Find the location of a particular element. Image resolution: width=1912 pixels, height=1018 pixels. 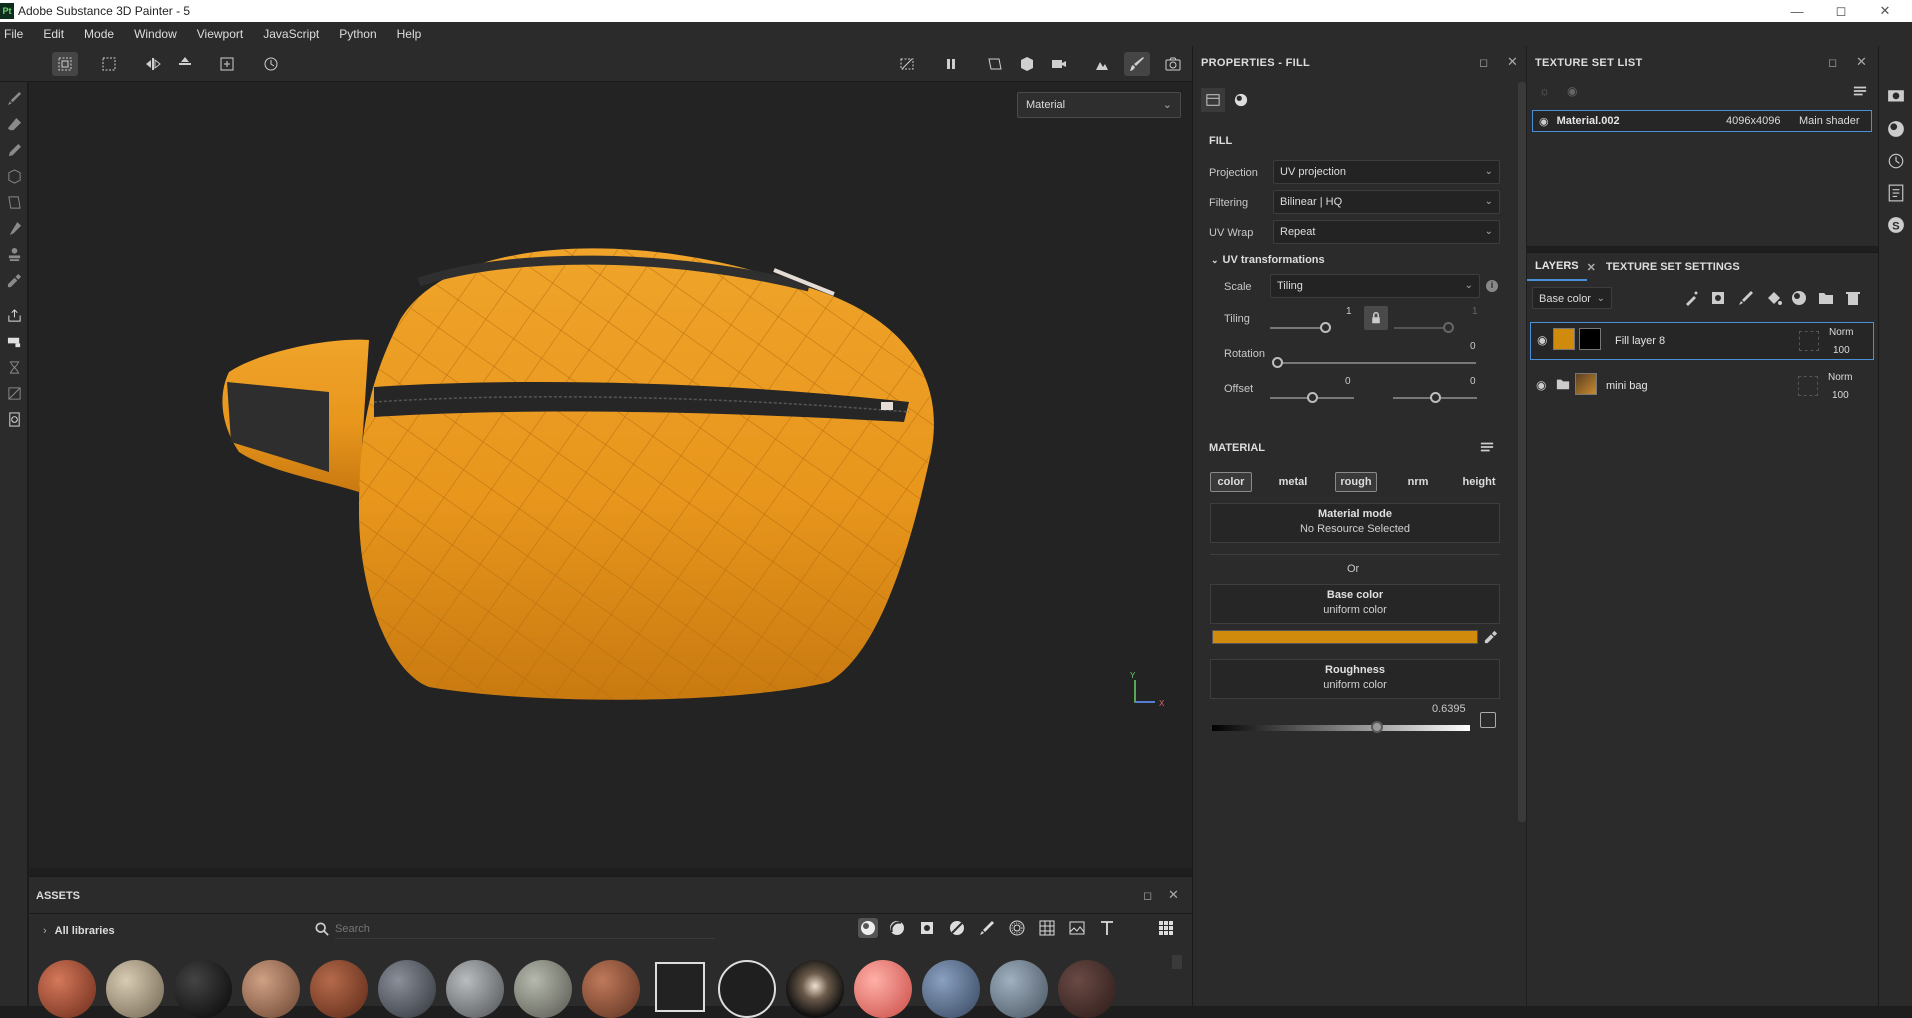

paint-tool-icon is located at coordinates (14, 98).